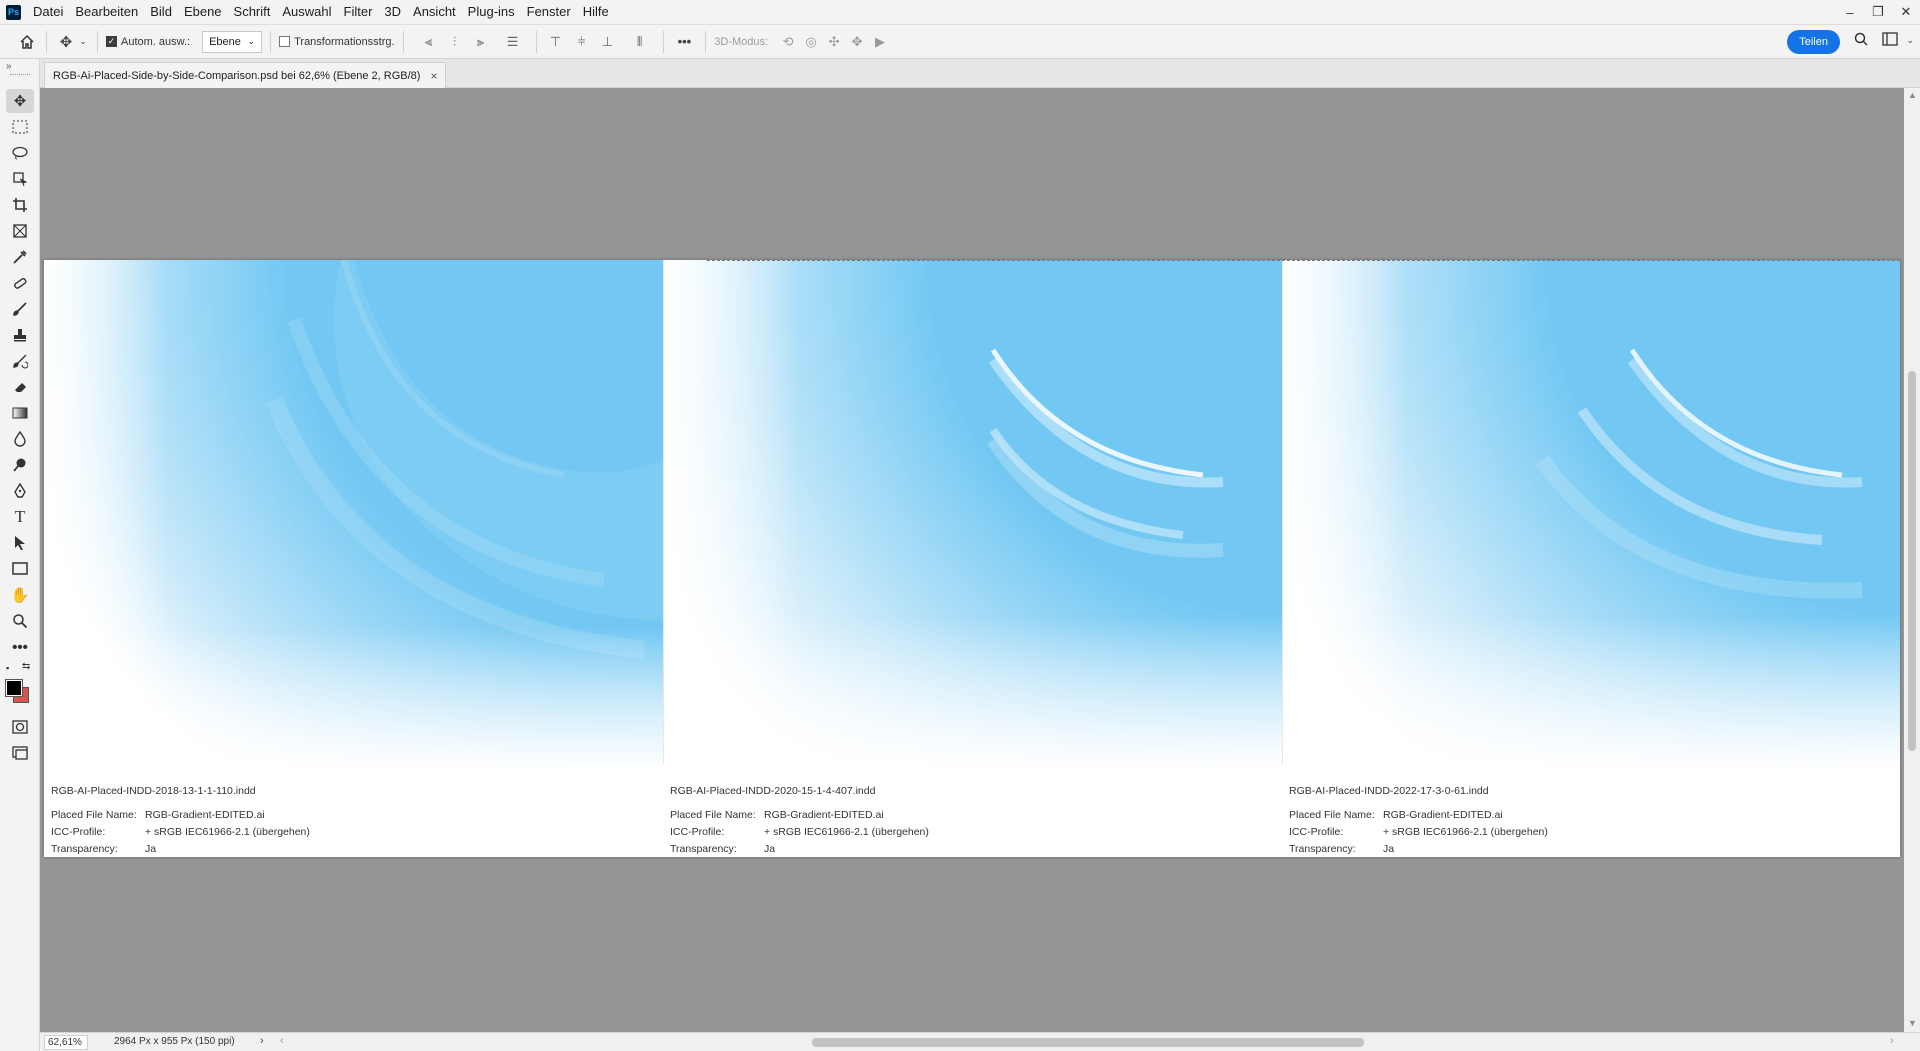 Image resolution: width=1920 pixels, height=1051 pixels. What do you see at coordinates (227, 832) in the screenshot?
I see `icc-profile-value: + sRGB IEC61966-2.1 (übergehen)` at bounding box center [227, 832].